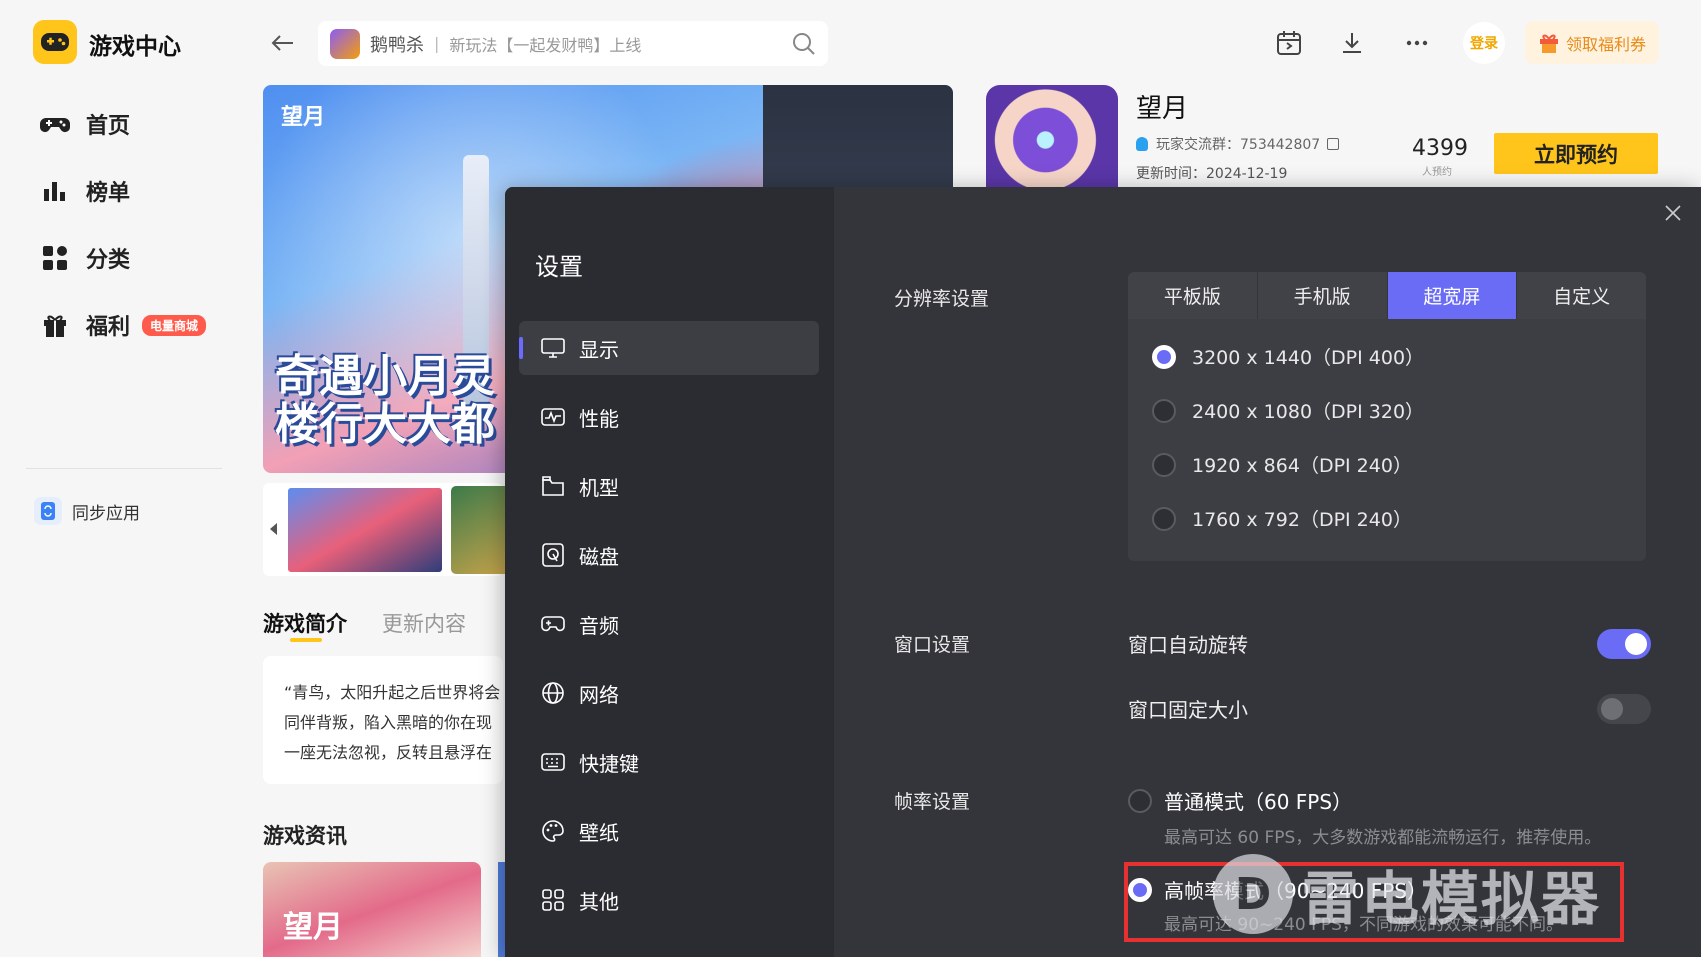 The width and height of the screenshot is (1701, 957). I want to click on fps-normal-desc: 最高可达 60 FPS，大多数游戏都能流畅运行，推荐使用。, so click(1383, 838).